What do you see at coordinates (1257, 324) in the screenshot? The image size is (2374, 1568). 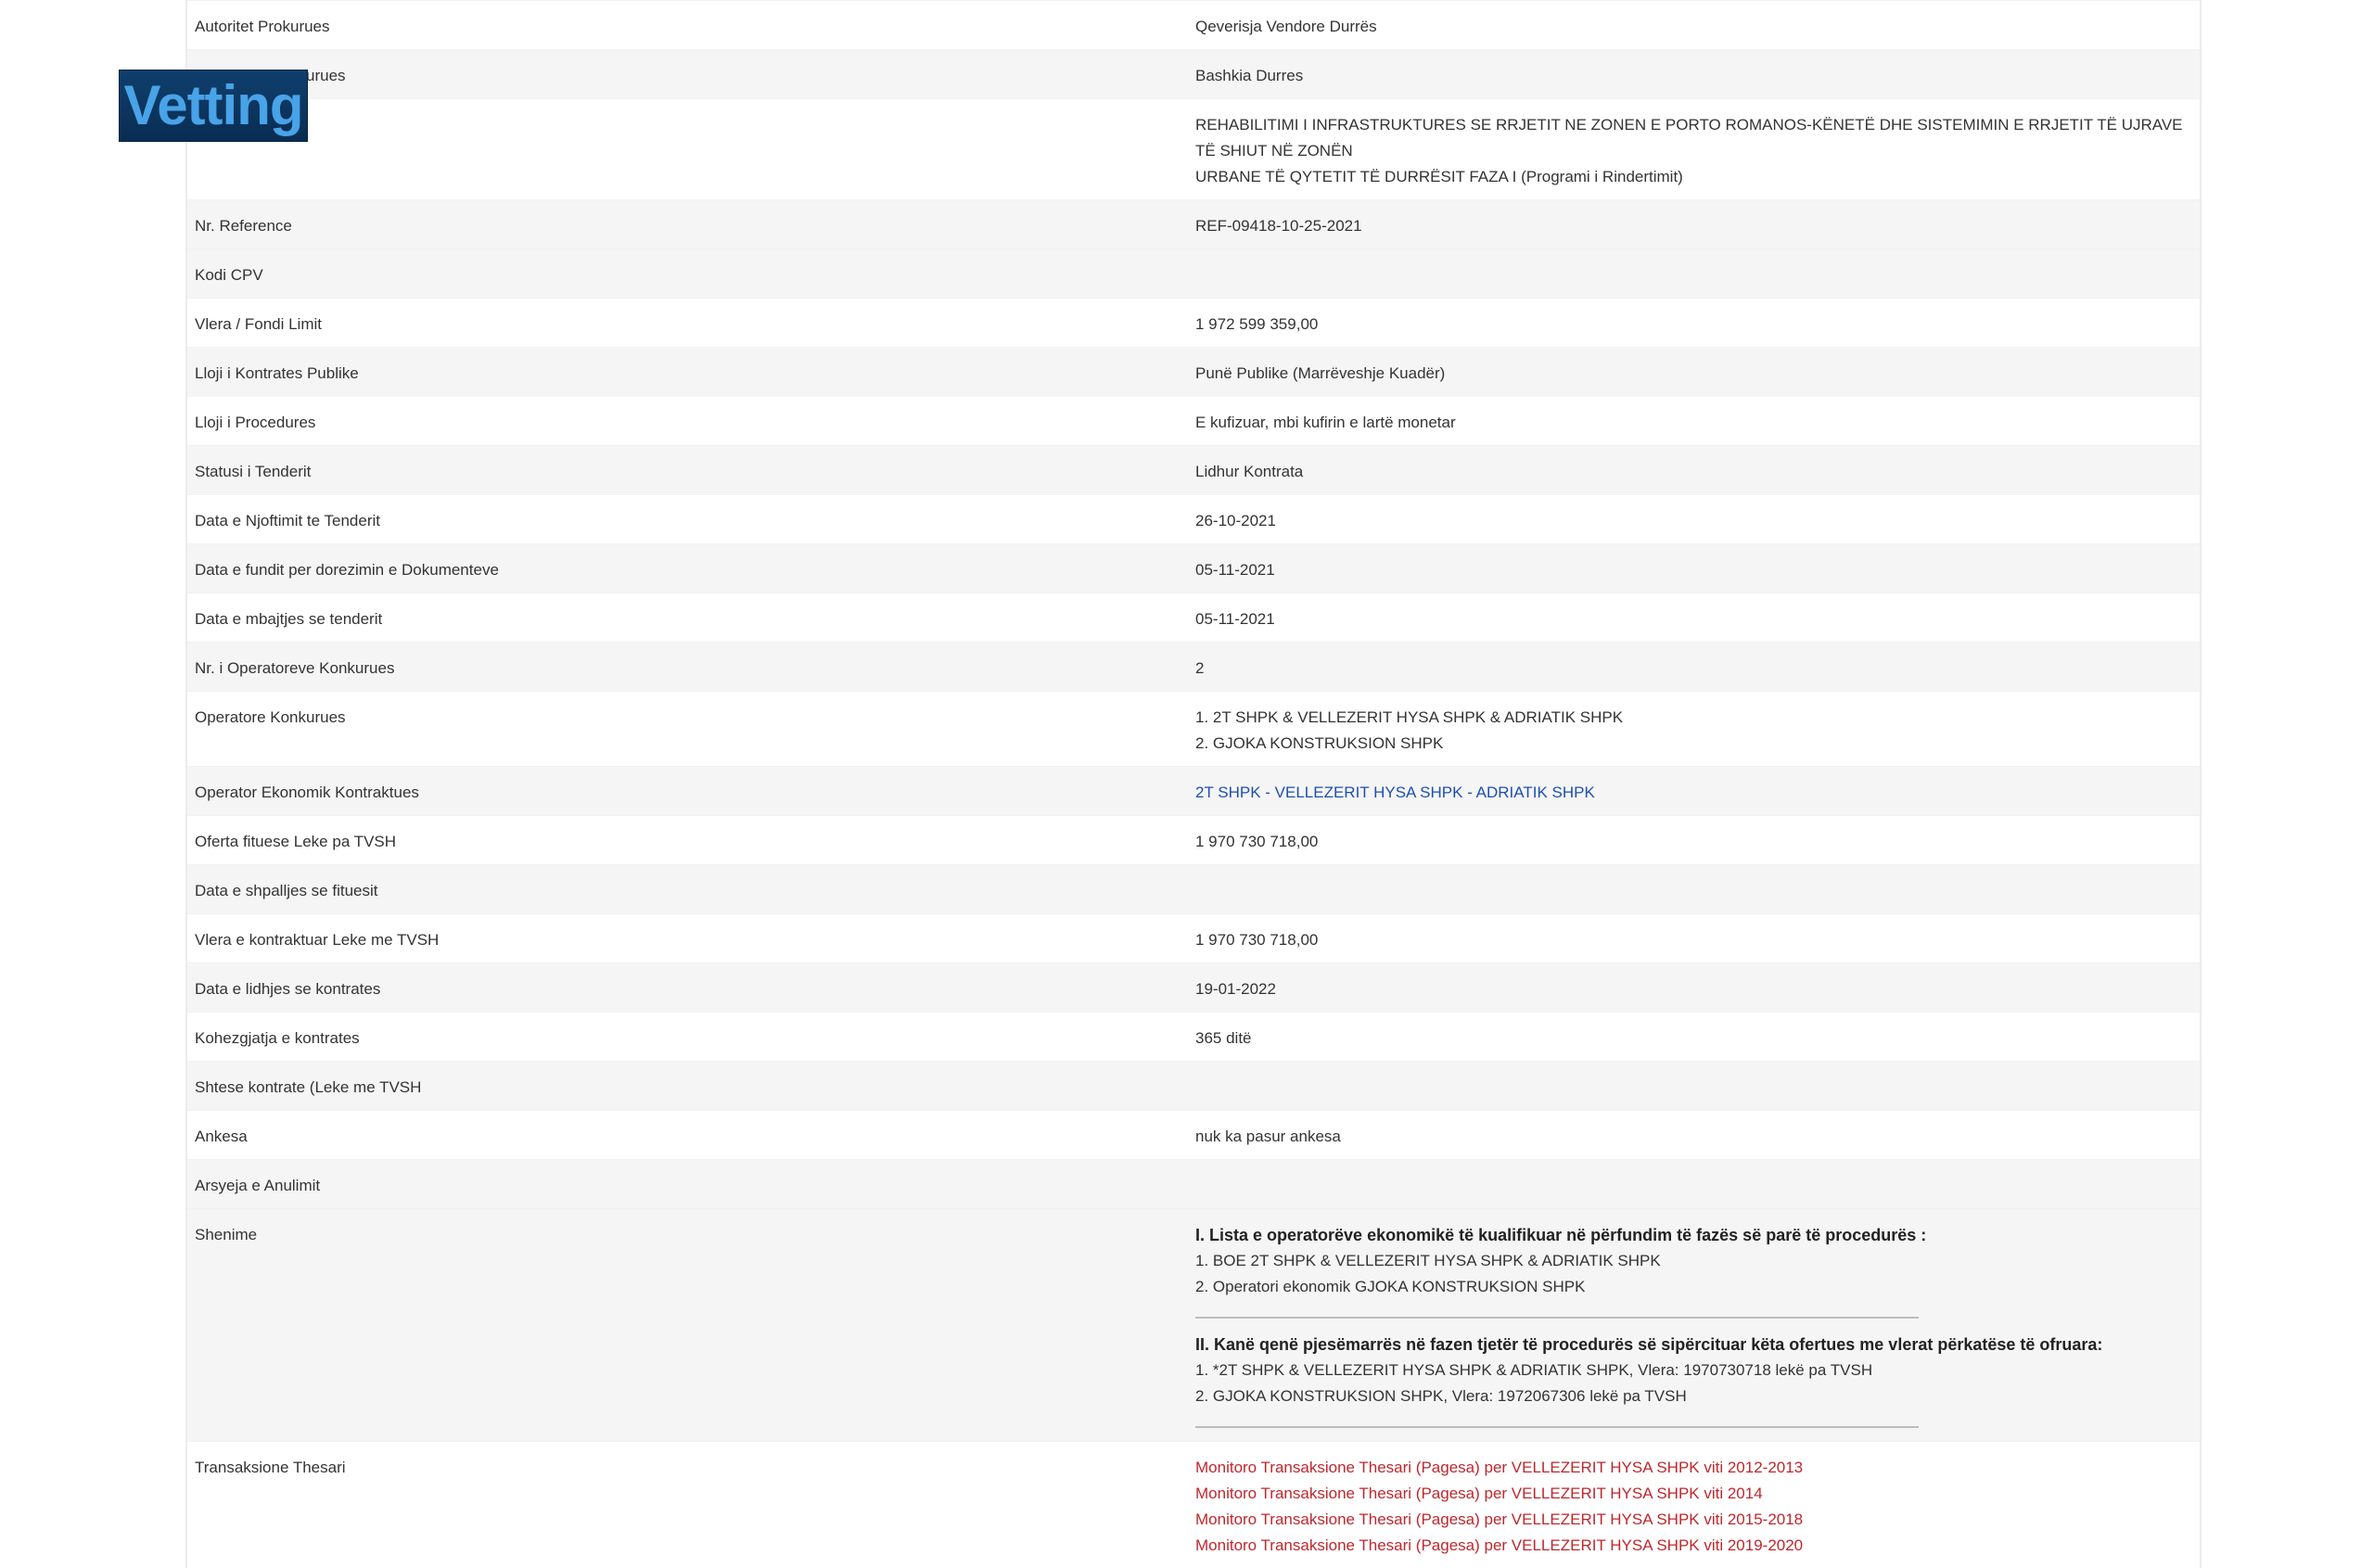 I see `row-value: 1 972 599 359,00` at bounding box center [1257, 324].